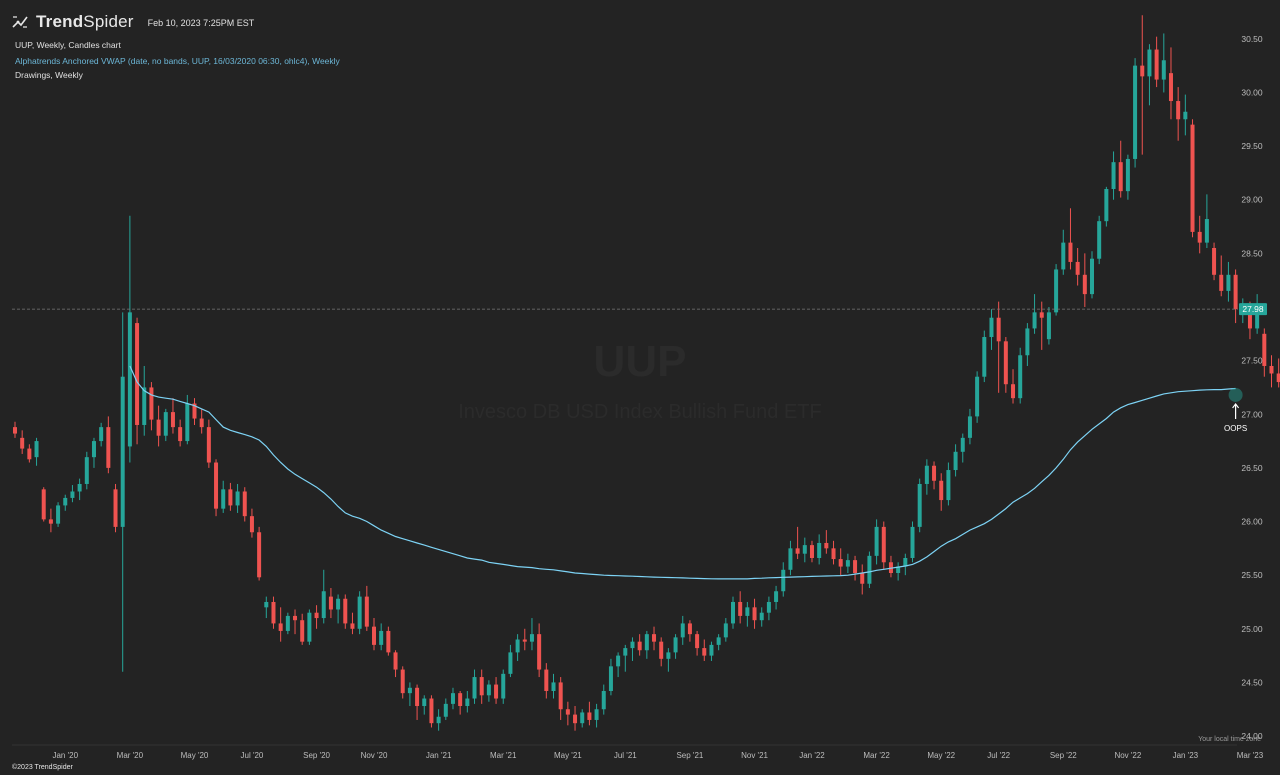 This screenshot has width=1280, height=775. Describe the element at coordinates (1252, 253) in the screenshot. I see `price-tick-label: 28.50` at that location.